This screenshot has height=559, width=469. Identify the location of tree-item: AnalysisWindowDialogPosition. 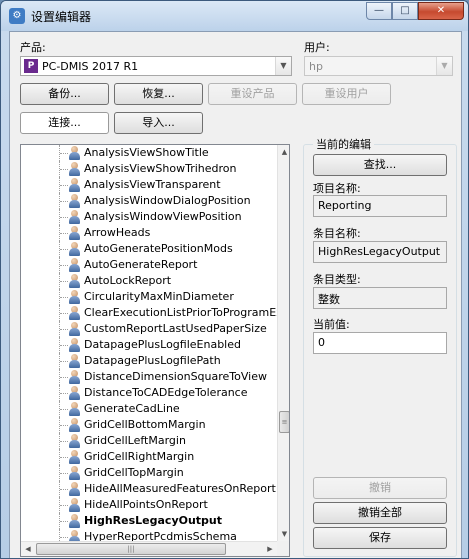
(151, 201).